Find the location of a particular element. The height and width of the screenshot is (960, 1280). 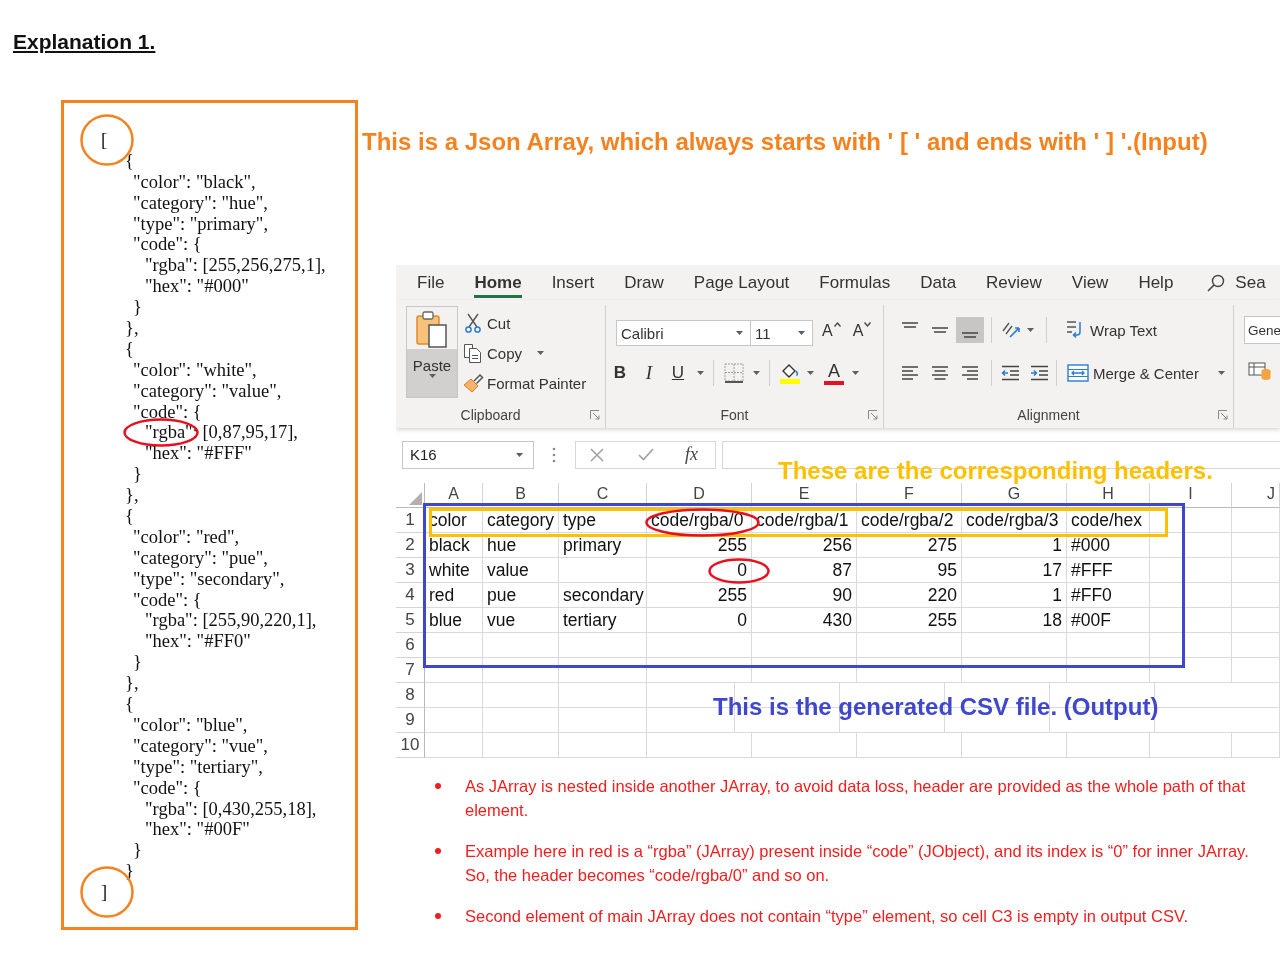

code-line: }, is located at coordinates (132, 495).